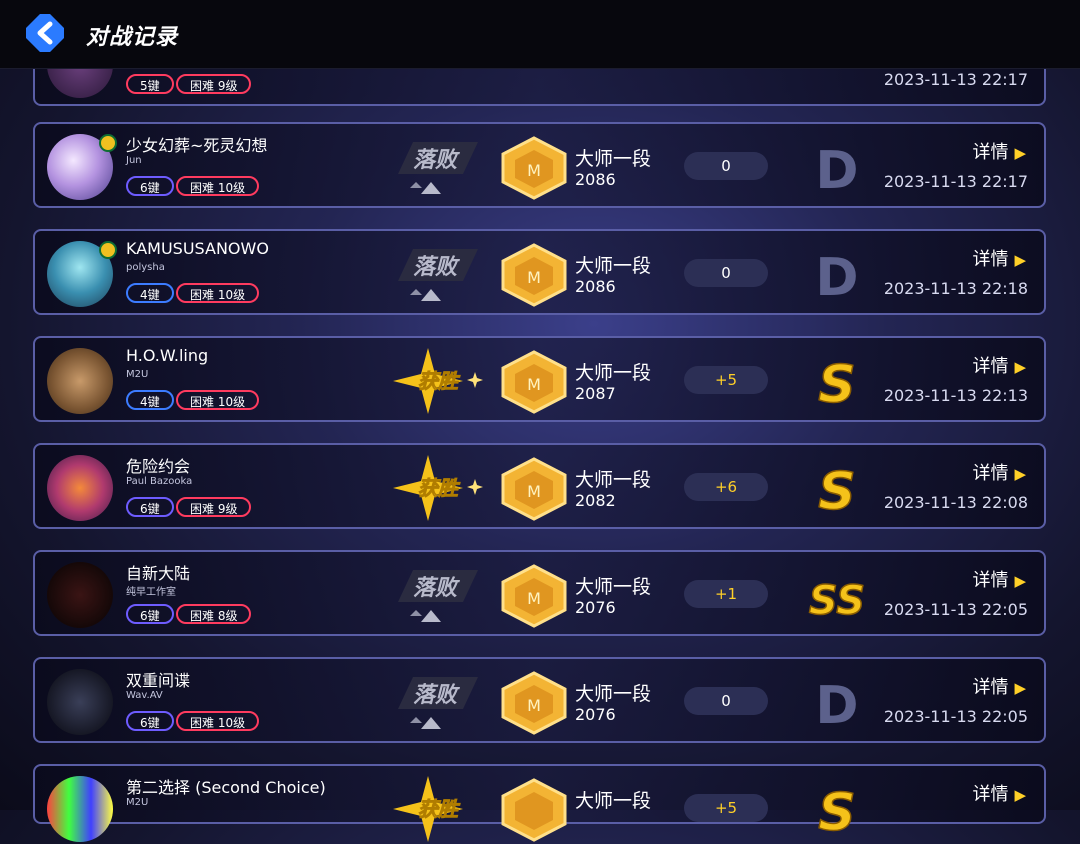 Image resolution: width=1080 pixels, height=844 pixels. What do you see at coordinates (595, 500) in the screenshot?
I see `rank-score: 2082` at bounding box center [595, 500].